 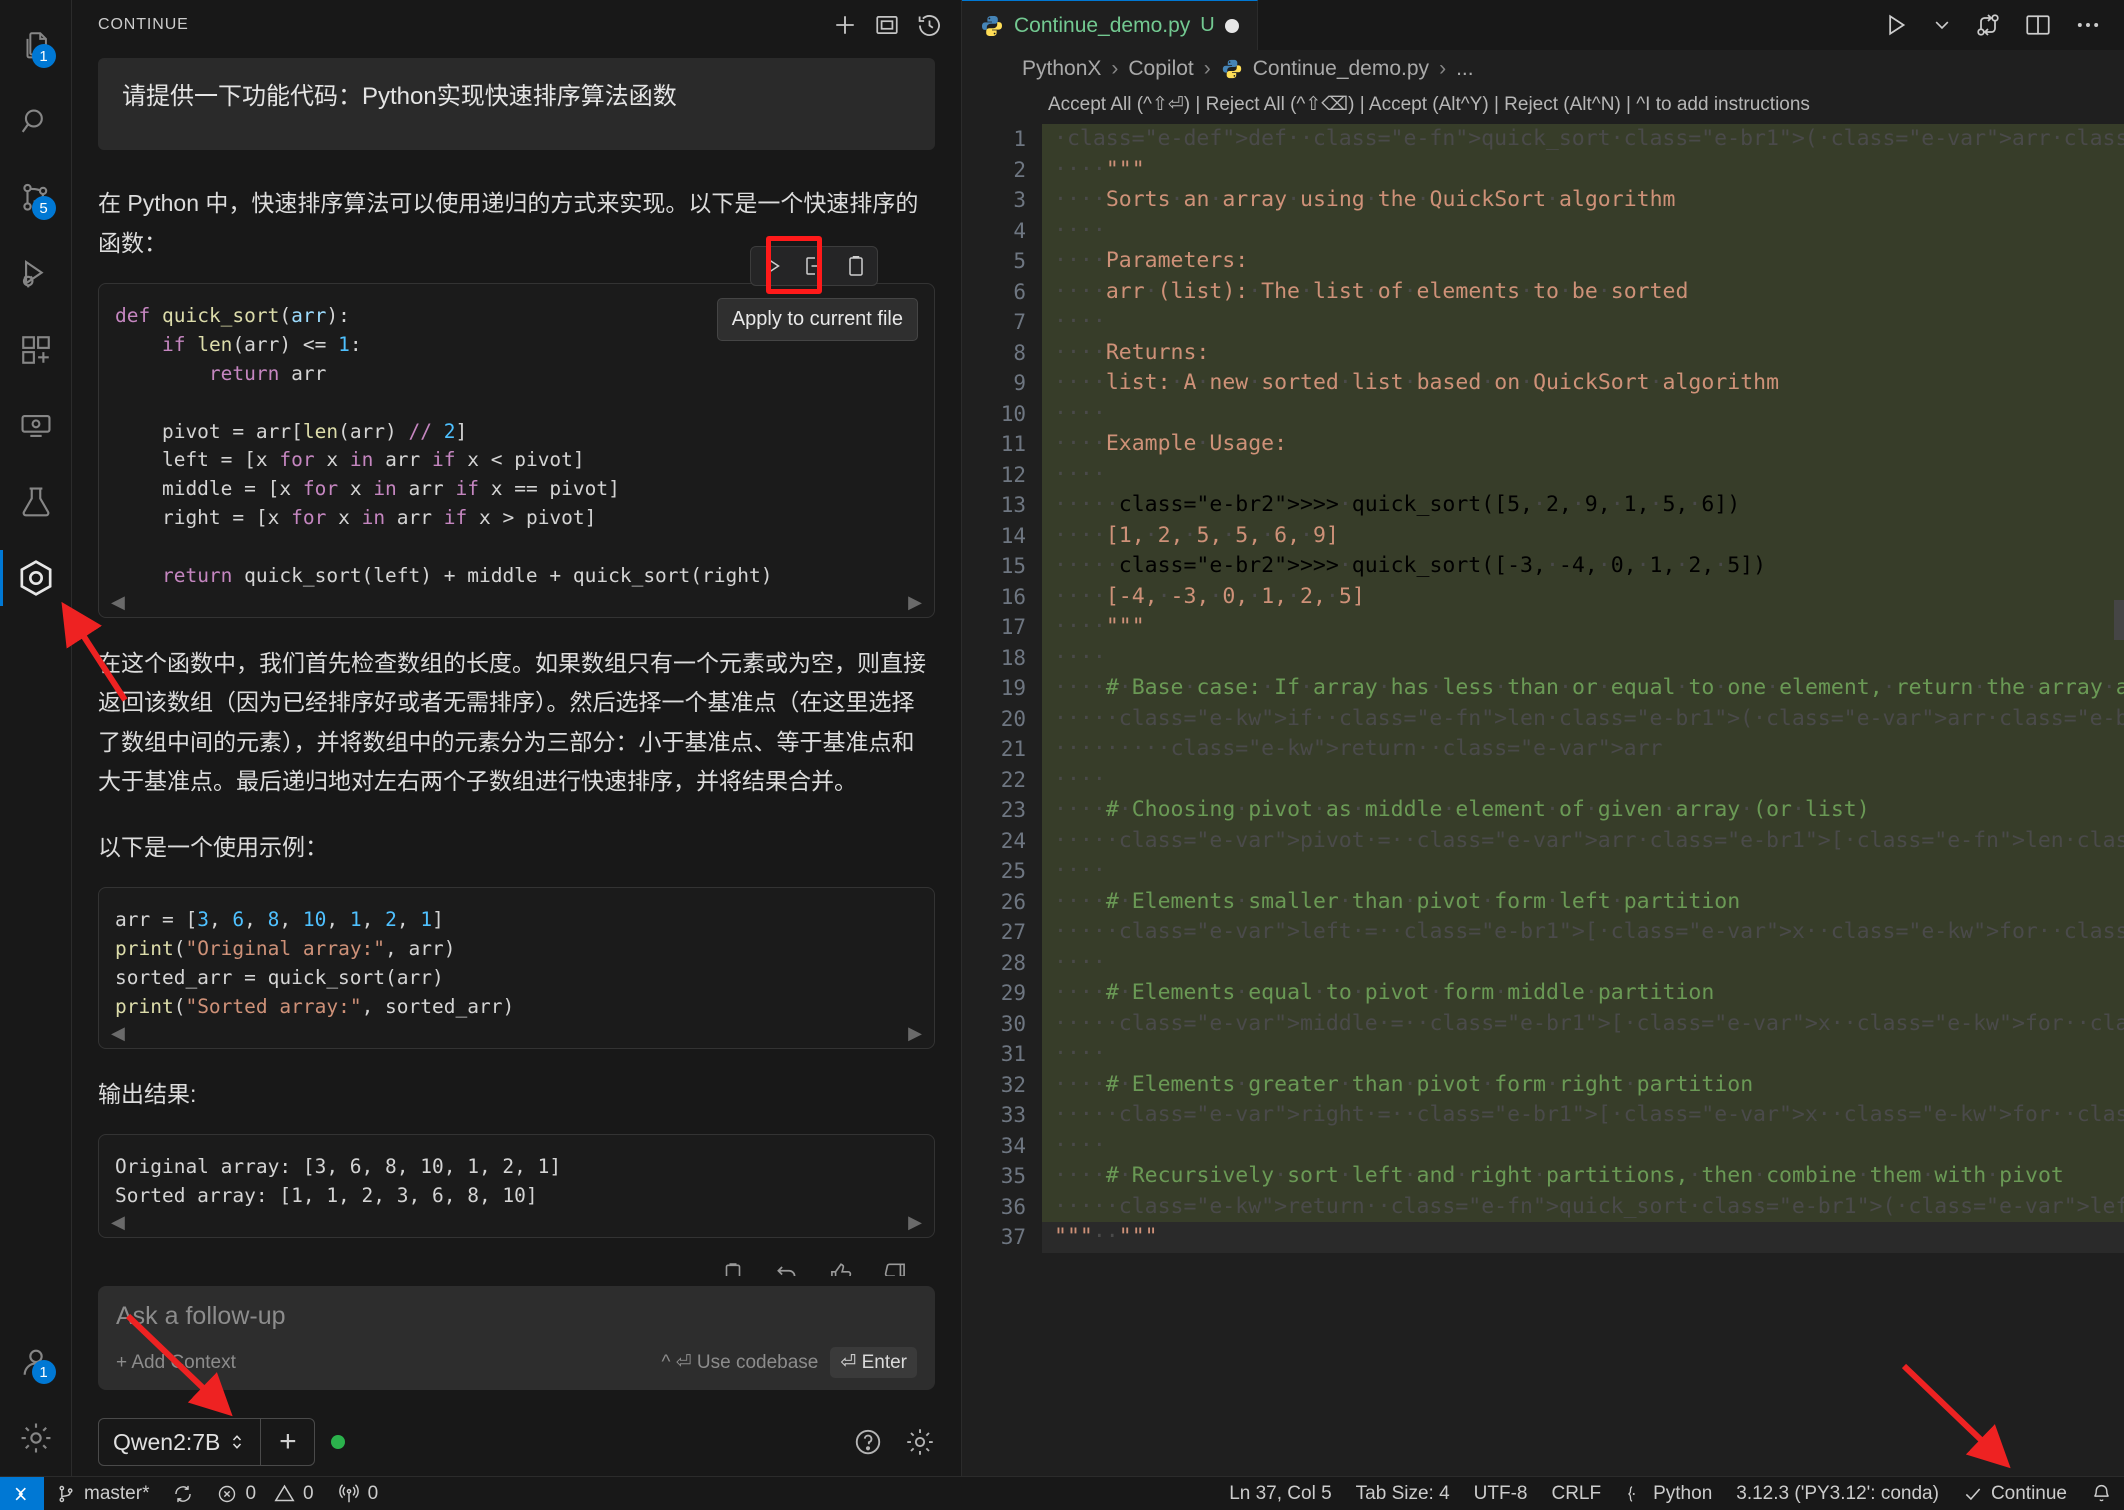 I want to click on copy-response-button, so click(x=733, y=1268).